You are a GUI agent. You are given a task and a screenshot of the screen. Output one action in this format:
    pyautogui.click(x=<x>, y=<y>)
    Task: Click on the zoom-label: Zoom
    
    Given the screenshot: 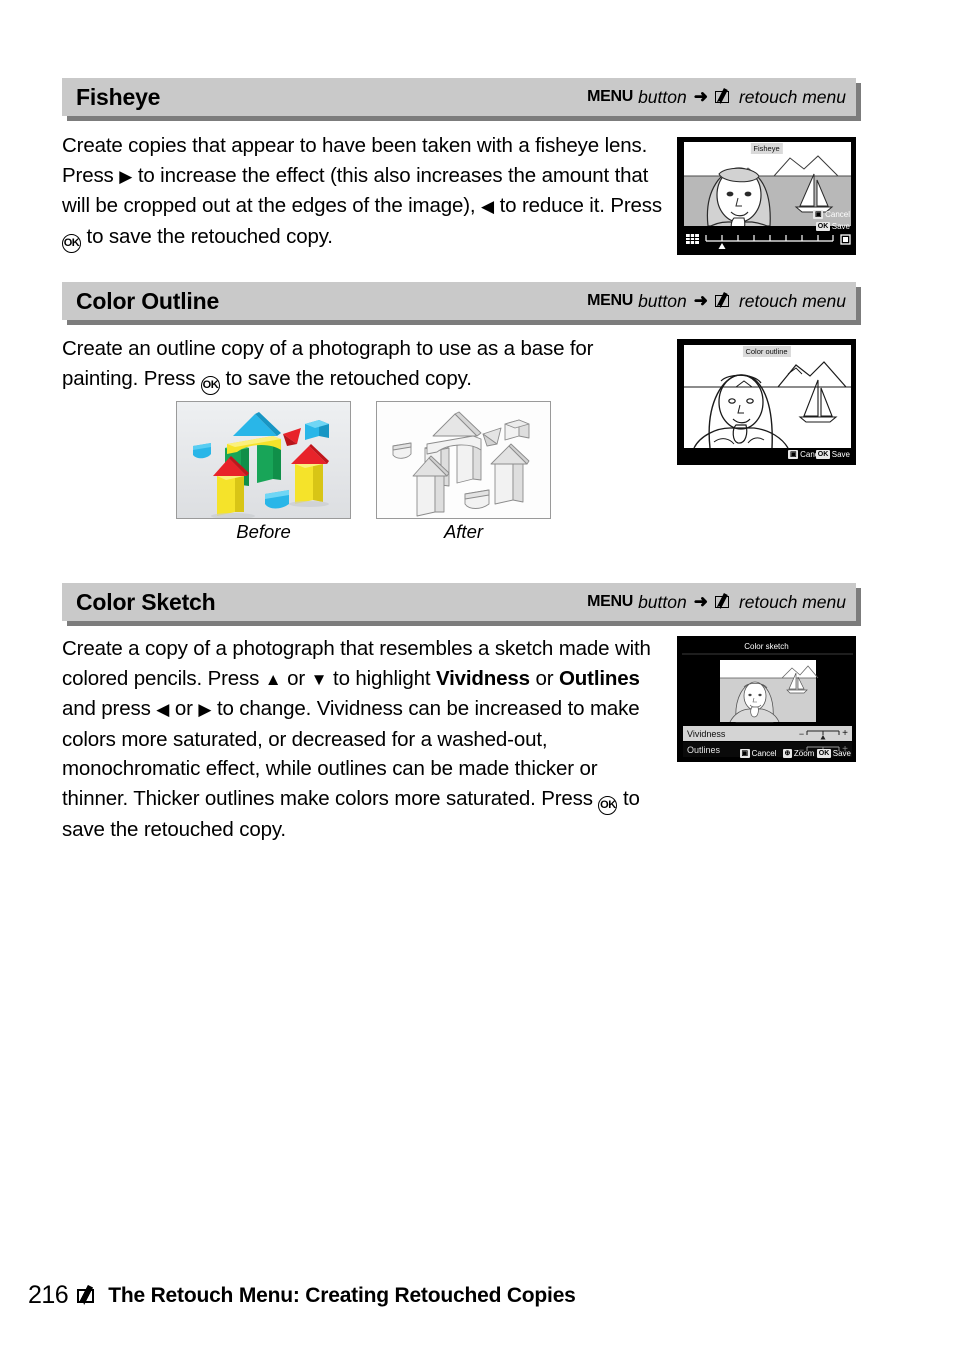 What is the action you would take?
    pyautogui.click(x=804, y=753)
    